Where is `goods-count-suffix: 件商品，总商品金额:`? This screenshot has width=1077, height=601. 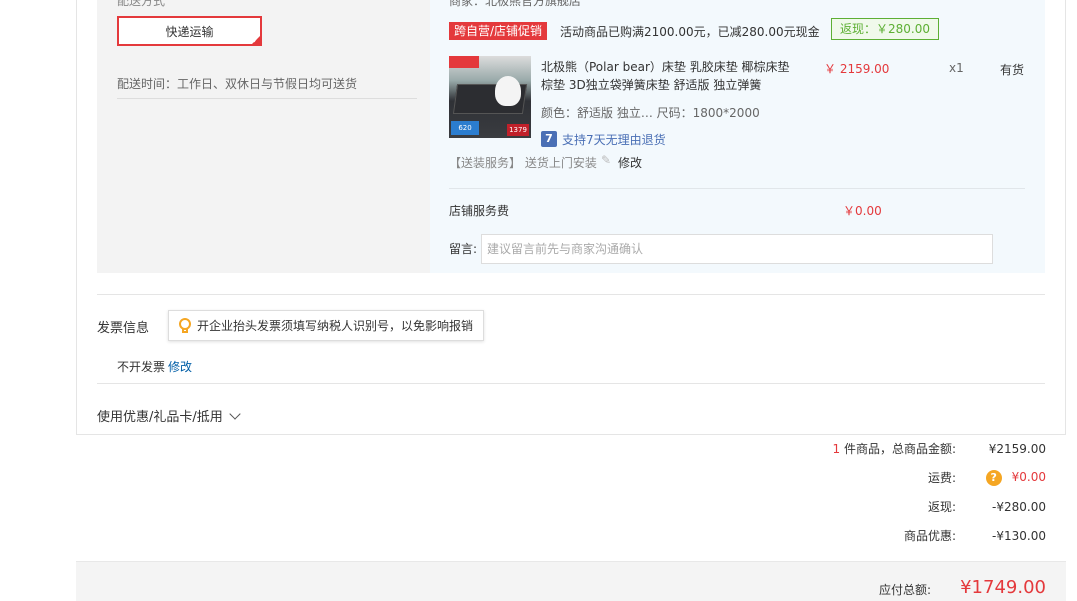 goods-count-suffix: 件商品，总商品金额: is located at coordinates (898, 449).